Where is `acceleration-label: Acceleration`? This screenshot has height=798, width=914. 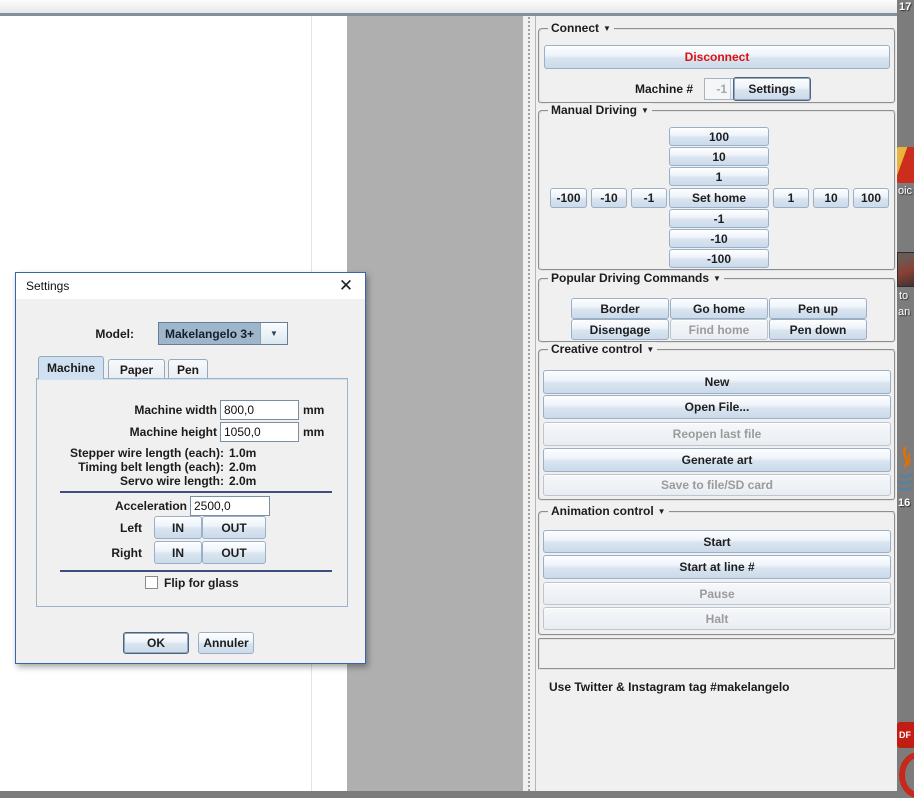 acceleration-label: Acceleration is located at coordinates (150, 506).